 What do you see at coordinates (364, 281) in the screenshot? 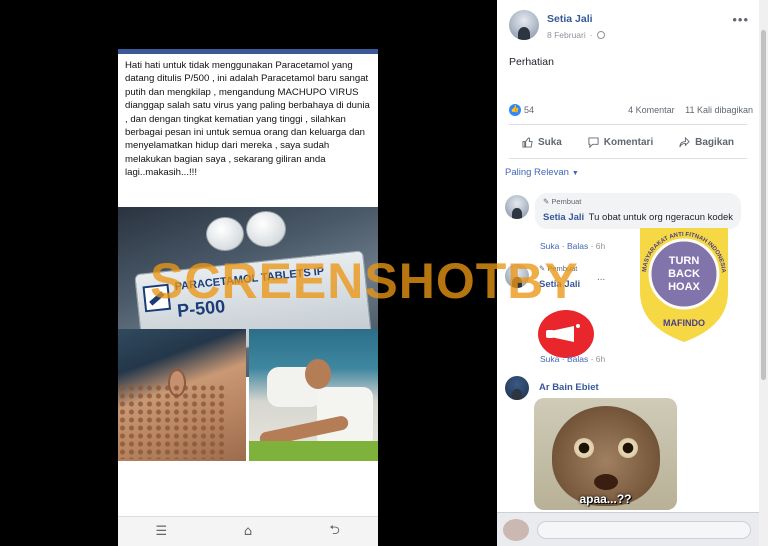
I see `watermark: SCREENSHOTBY` at bounding box center [364, 281].